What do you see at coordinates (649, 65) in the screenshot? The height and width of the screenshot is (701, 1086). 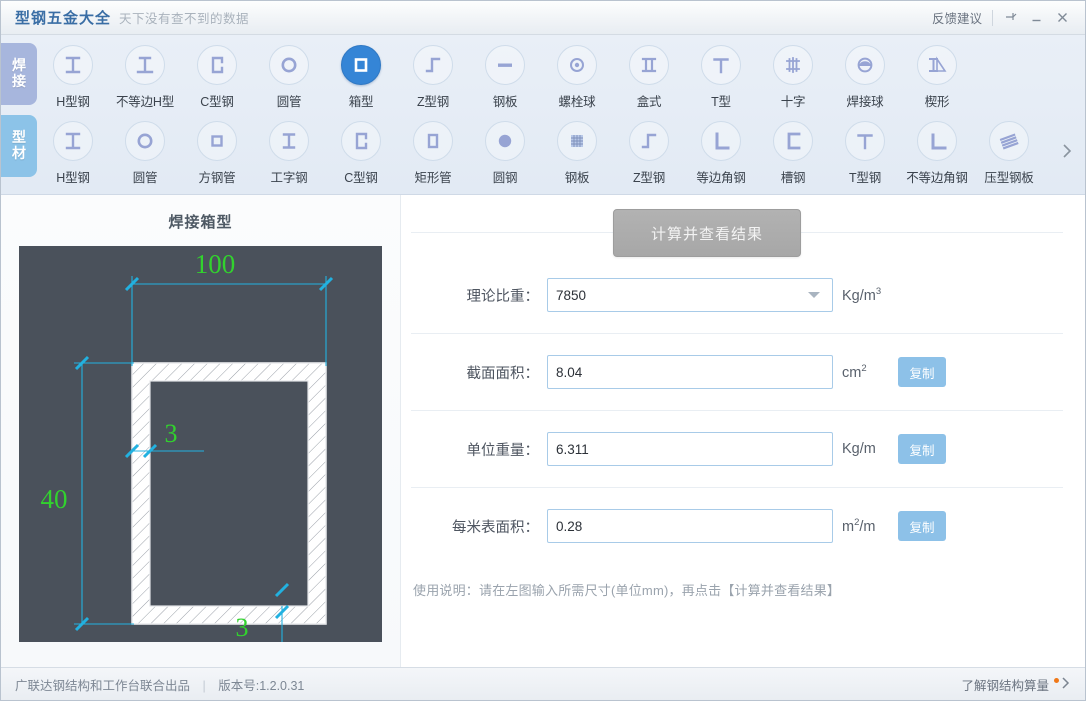 I see `box-joint-icon` at bounding box center [649, 65].